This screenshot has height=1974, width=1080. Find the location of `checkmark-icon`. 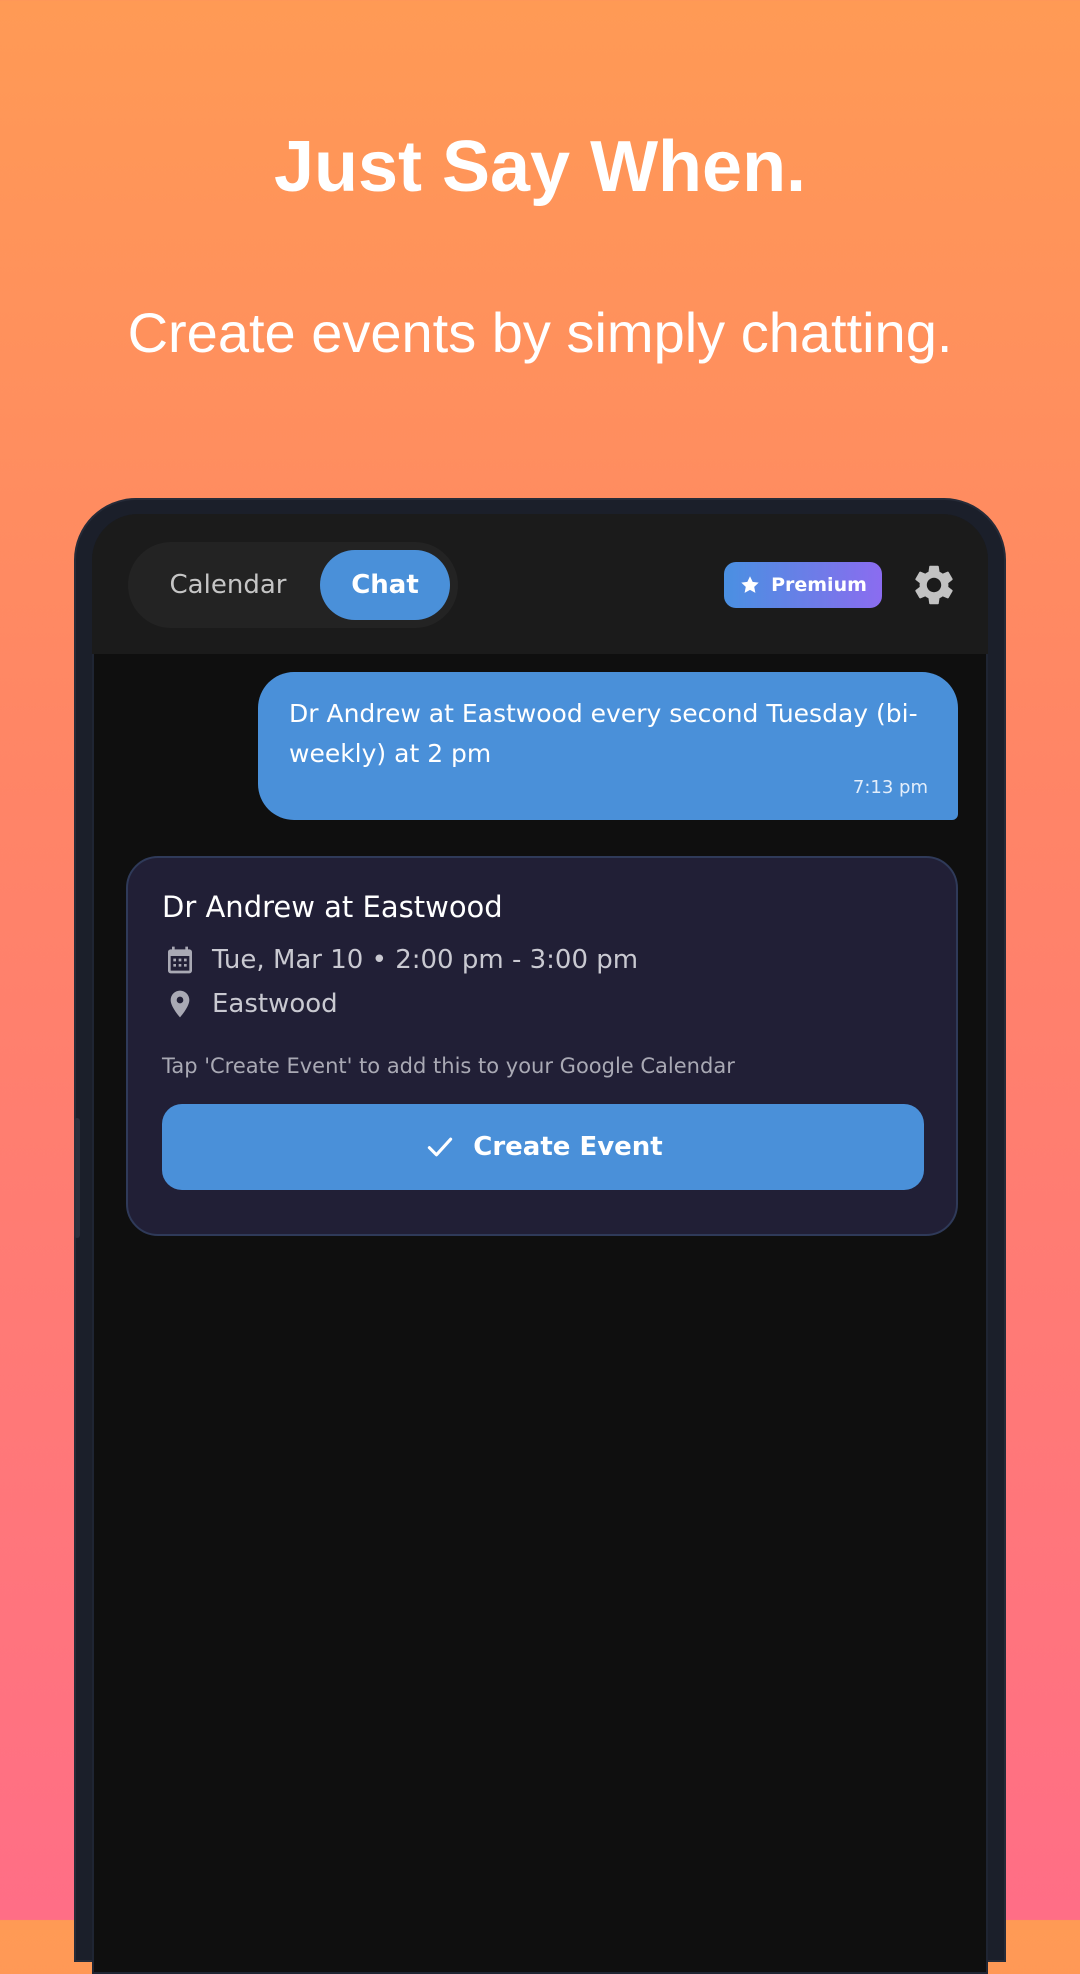

checkmark-icon is located at coordinates (440, 1147).